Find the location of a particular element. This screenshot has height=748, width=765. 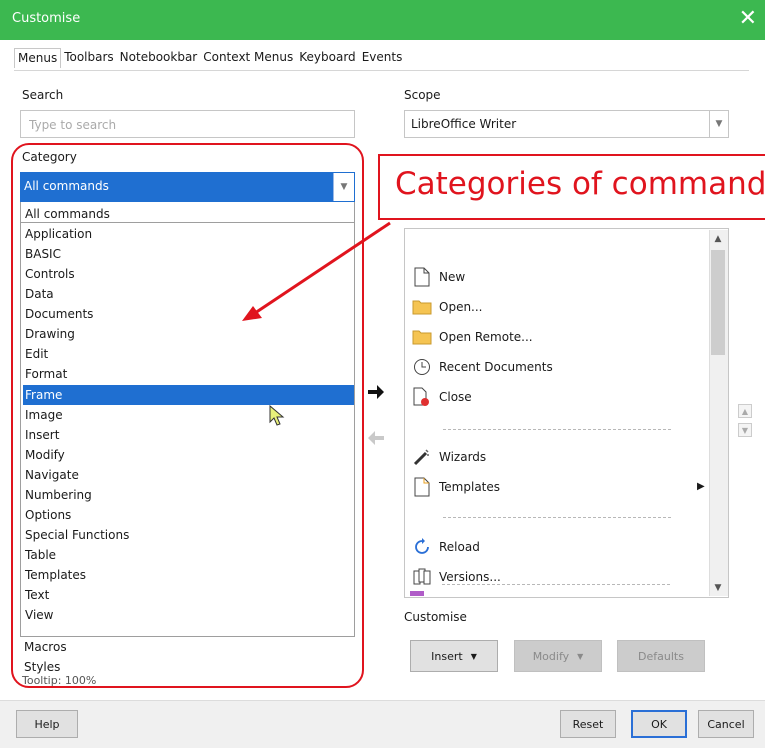

menu-entry-label: Recent Documents is located at coordinates (496, 367).